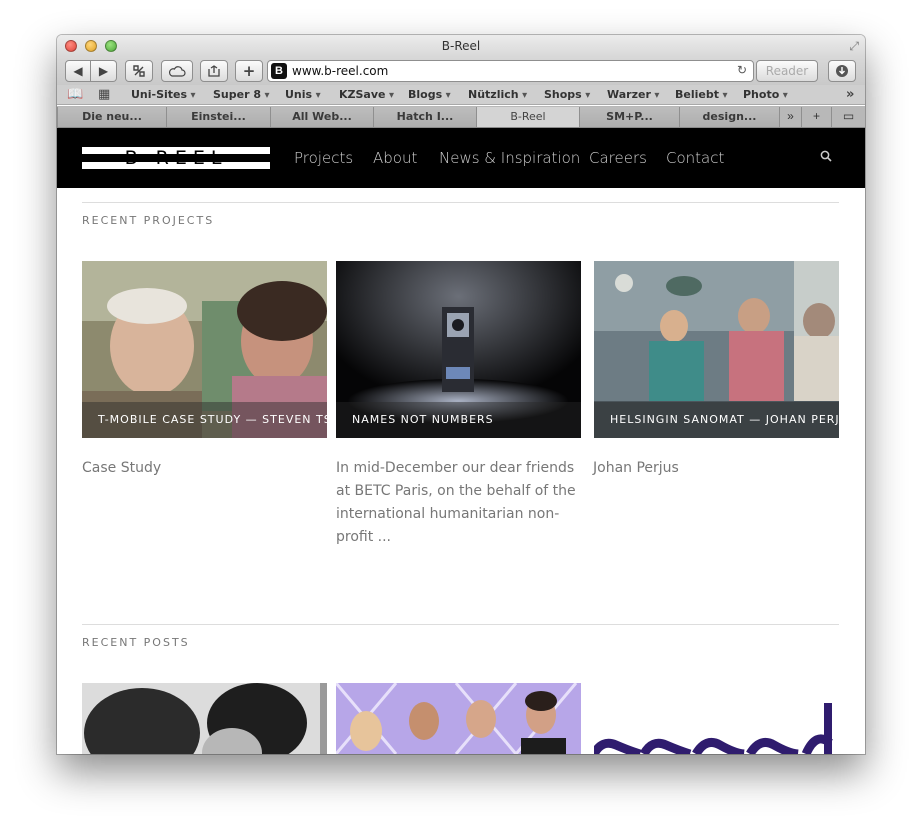  I want to click on title-bar: B-Reel ⤢, so click(461, 46).